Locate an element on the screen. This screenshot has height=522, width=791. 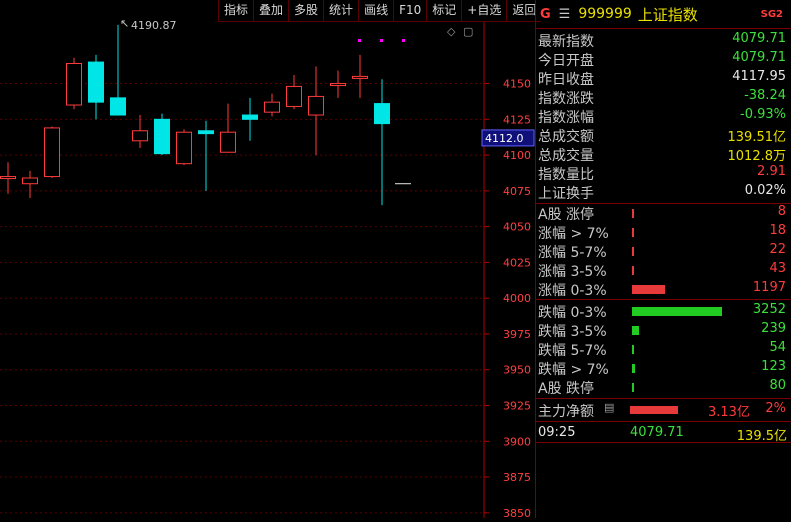
net-flow-bar is located at coordinates (654, 410).